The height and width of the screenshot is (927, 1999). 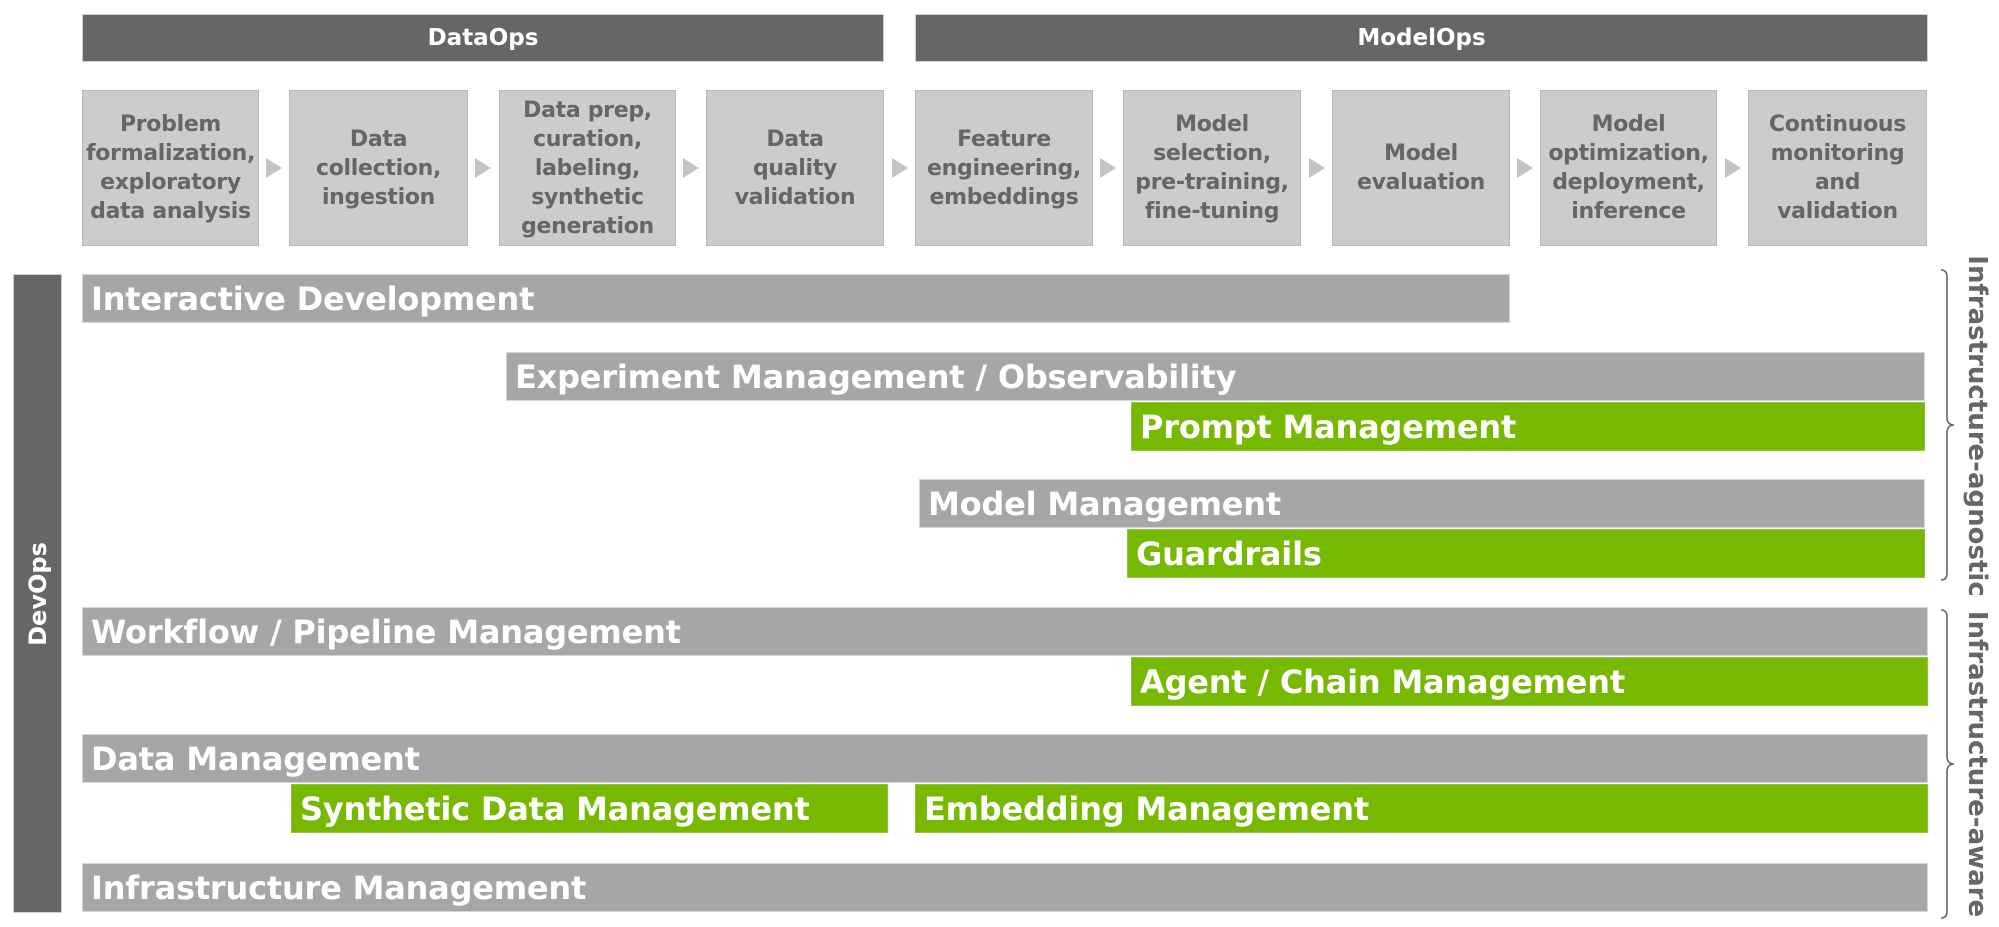 What do you see at coordinates (1947, 425) in the screenshot?
I see `brace-infrastructure-agnostic` at bounding box center [1947, 425].